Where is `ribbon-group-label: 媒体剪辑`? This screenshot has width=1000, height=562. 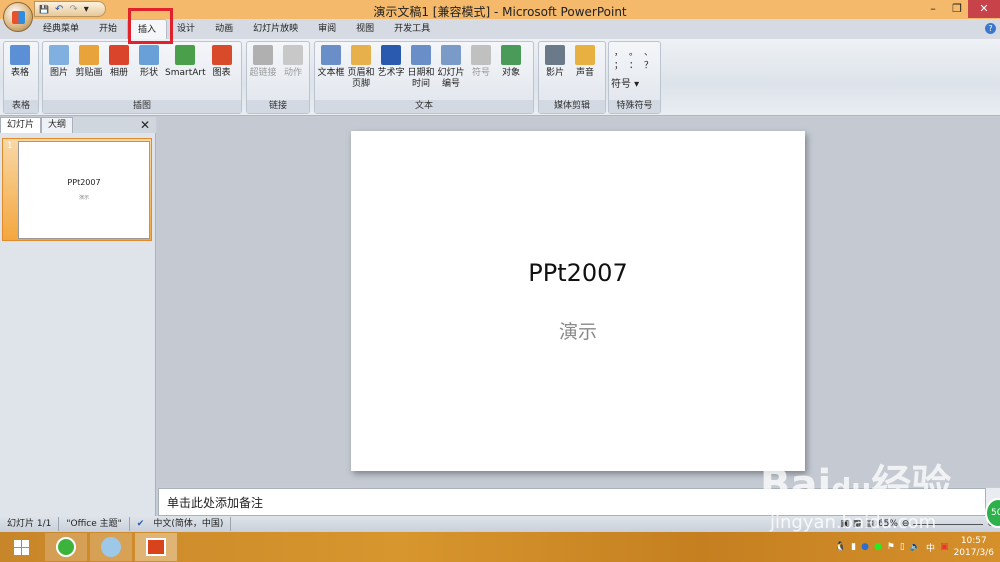
ribbon-group-label: 媒体剪辑 is located at coordinates (572, 106).